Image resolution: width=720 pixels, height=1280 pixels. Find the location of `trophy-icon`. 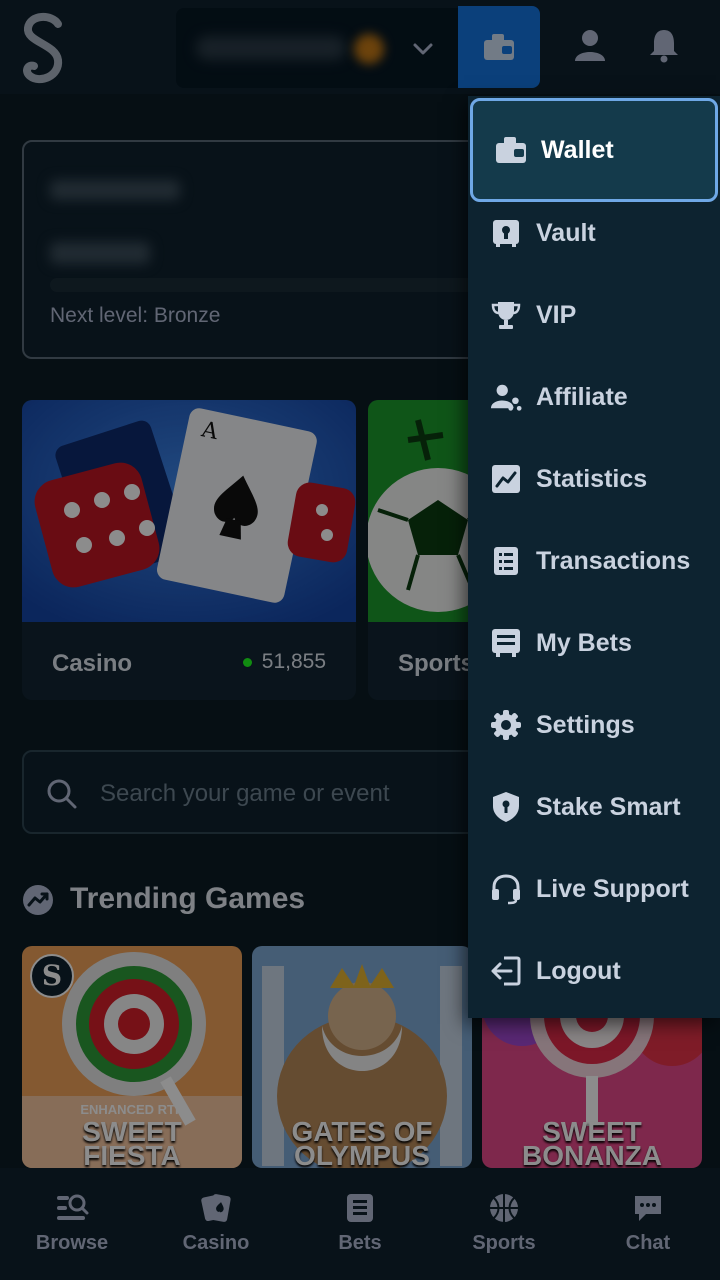

trophy-icon is located at coordinates (506, 315).